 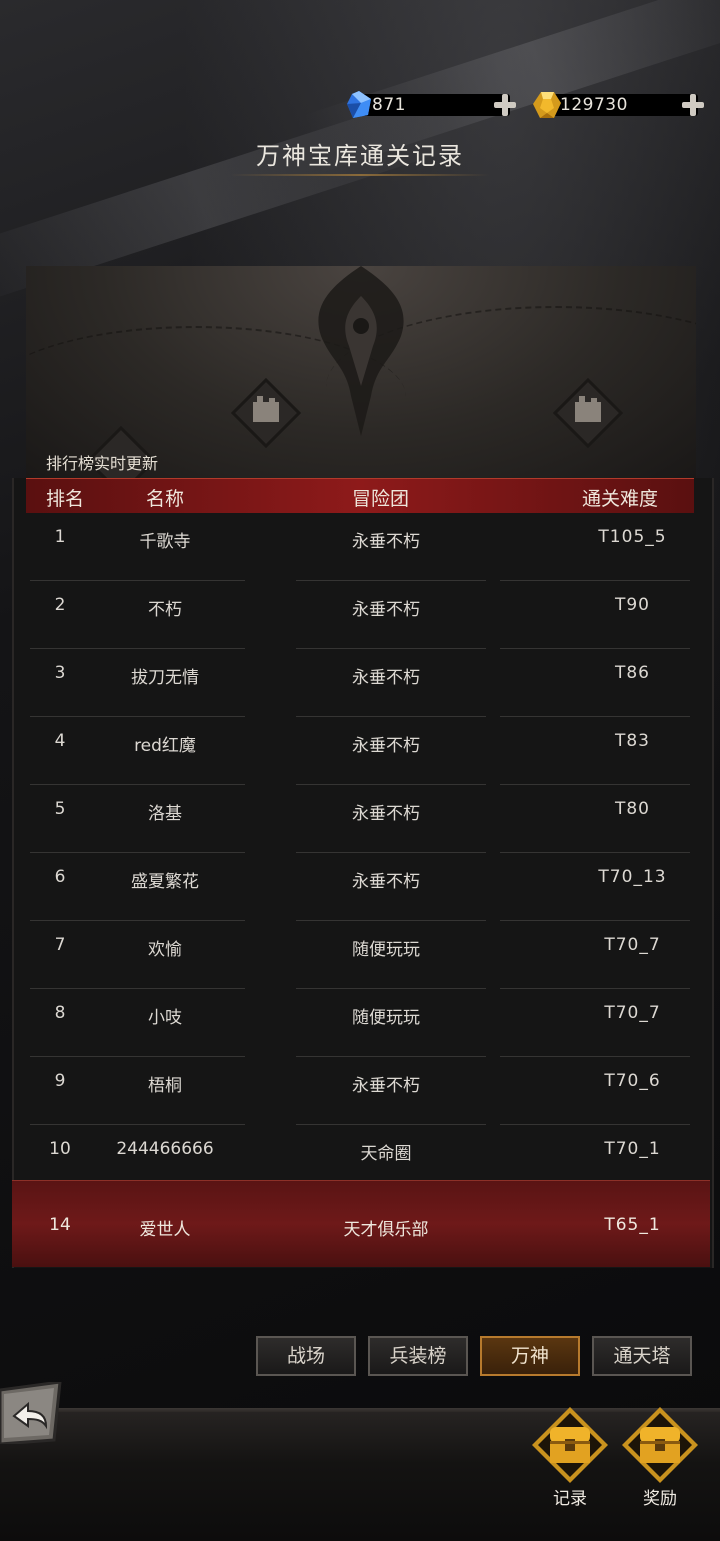 I want to click on rank-cell: 10, so click(x=60, y=1149).